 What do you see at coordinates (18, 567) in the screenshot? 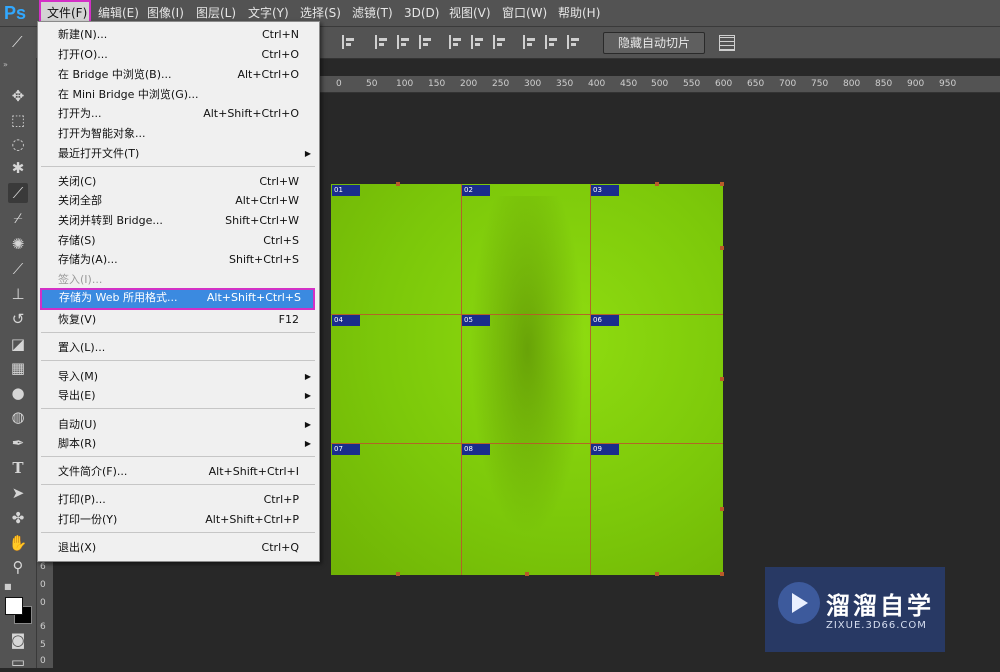
I see `zoom-tool-icon: ⚲` at bounding box center [18, 567].